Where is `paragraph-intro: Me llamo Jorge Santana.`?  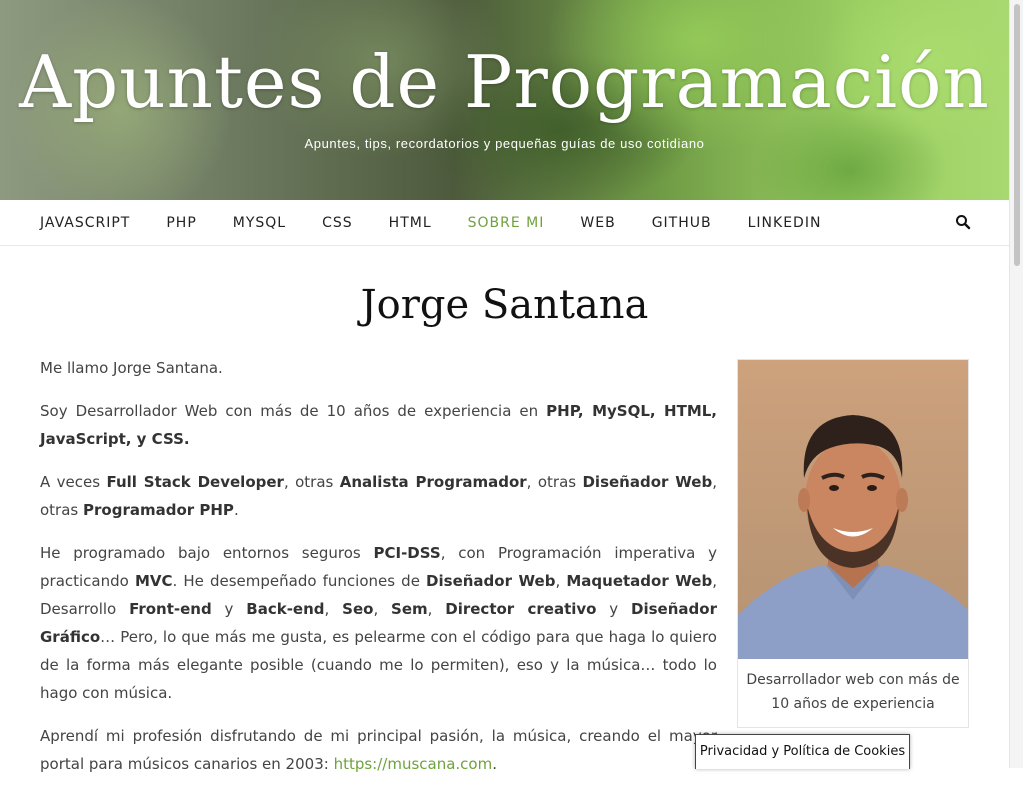
paragraph-intro: Me llamo Jorge Santana. is located at coordinates (131, 368).